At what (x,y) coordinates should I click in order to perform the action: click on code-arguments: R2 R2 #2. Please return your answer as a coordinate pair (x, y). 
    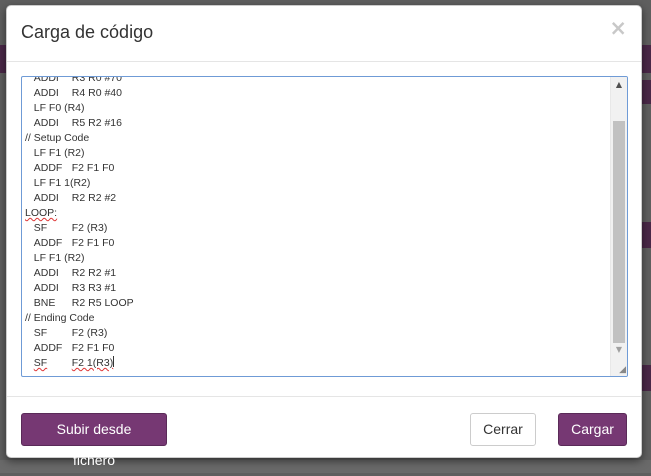
    Looking at the image, I should click on (94, 198).